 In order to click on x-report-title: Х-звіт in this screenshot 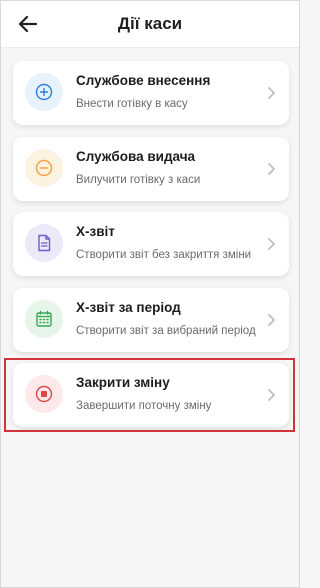, I will do `click(95, 231)`.